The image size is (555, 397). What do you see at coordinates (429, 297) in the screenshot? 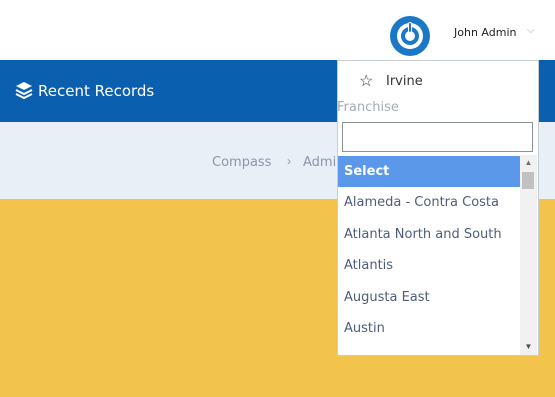
I see `franchise-option: Augusta East` at bounding box center [429, 297].